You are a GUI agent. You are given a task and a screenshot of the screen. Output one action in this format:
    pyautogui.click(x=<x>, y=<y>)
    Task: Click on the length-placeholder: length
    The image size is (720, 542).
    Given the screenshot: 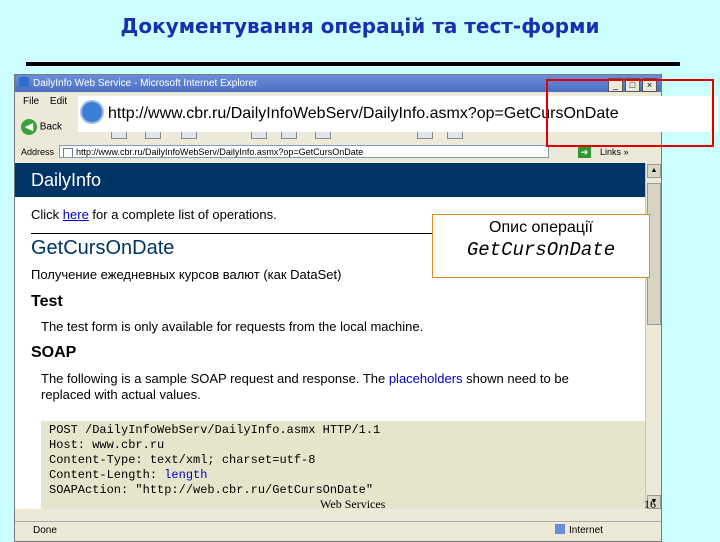 What is the action you would take?
    pyautogui.click(x=186, y=475)
    